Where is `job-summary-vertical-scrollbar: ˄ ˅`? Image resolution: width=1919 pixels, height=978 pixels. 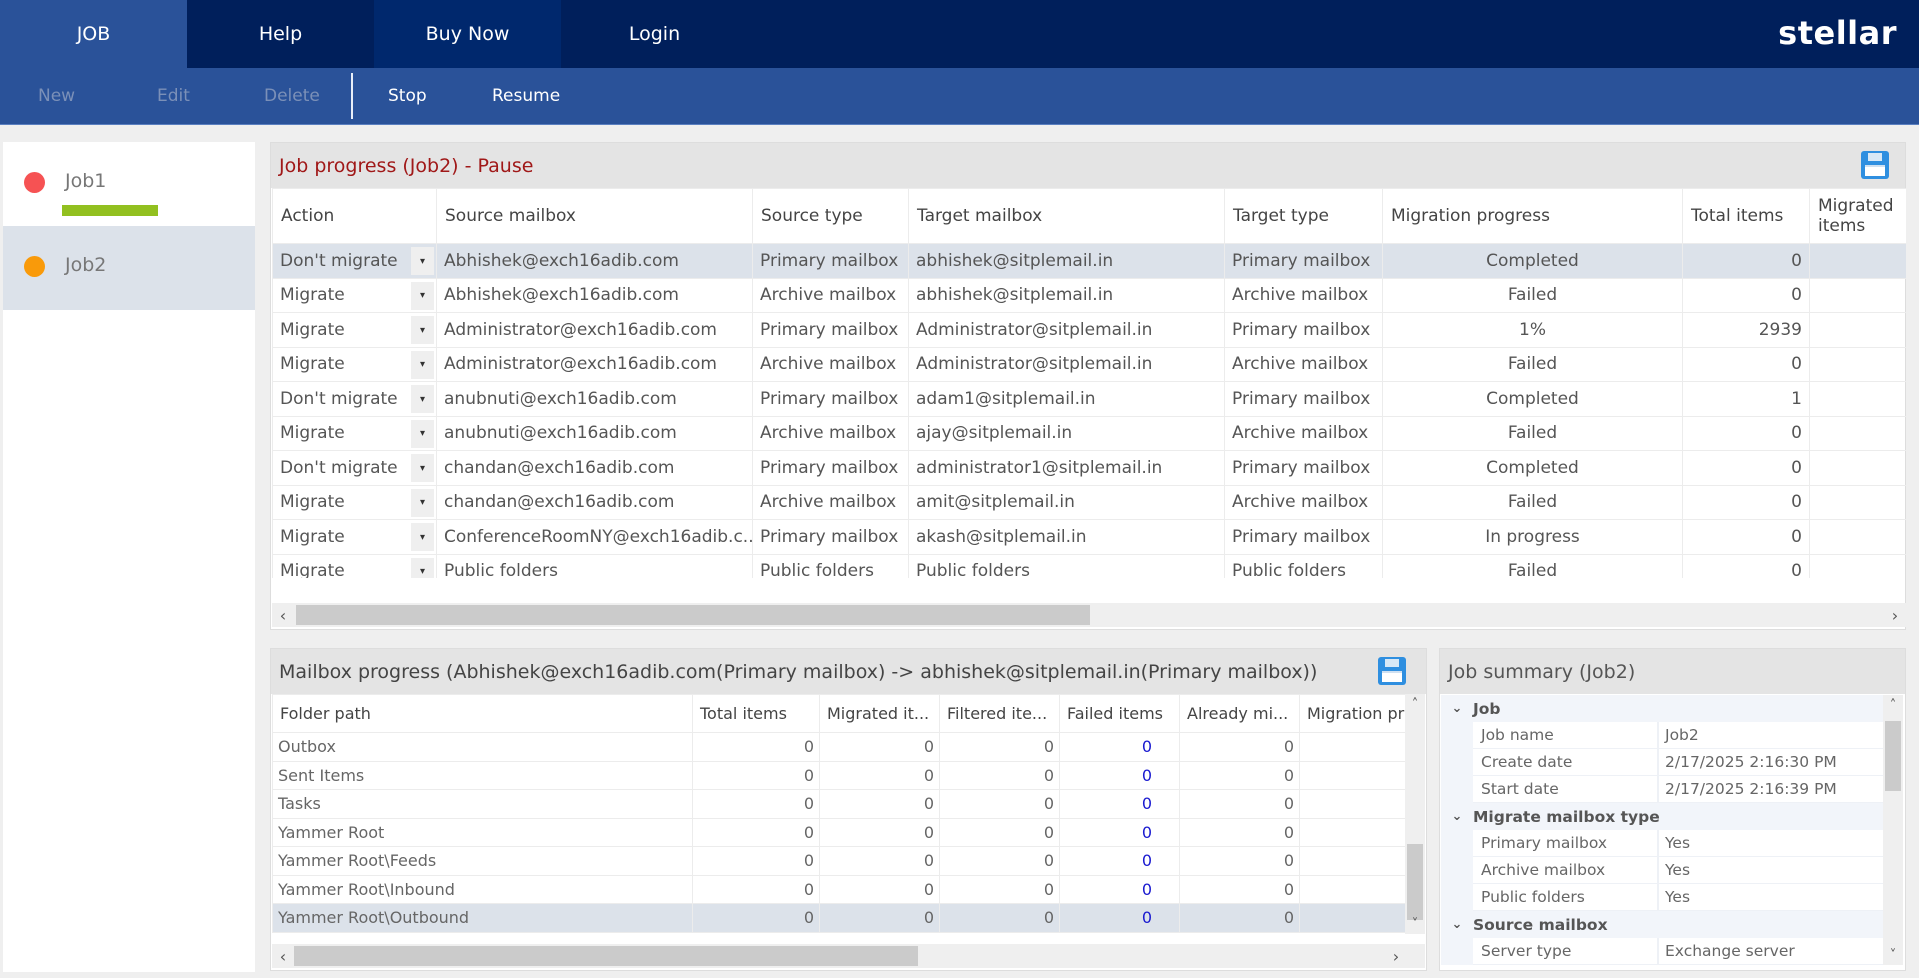
job-summary-vertical-scrollbar: ˄ ˅ is located at coordinates (1893, 830).